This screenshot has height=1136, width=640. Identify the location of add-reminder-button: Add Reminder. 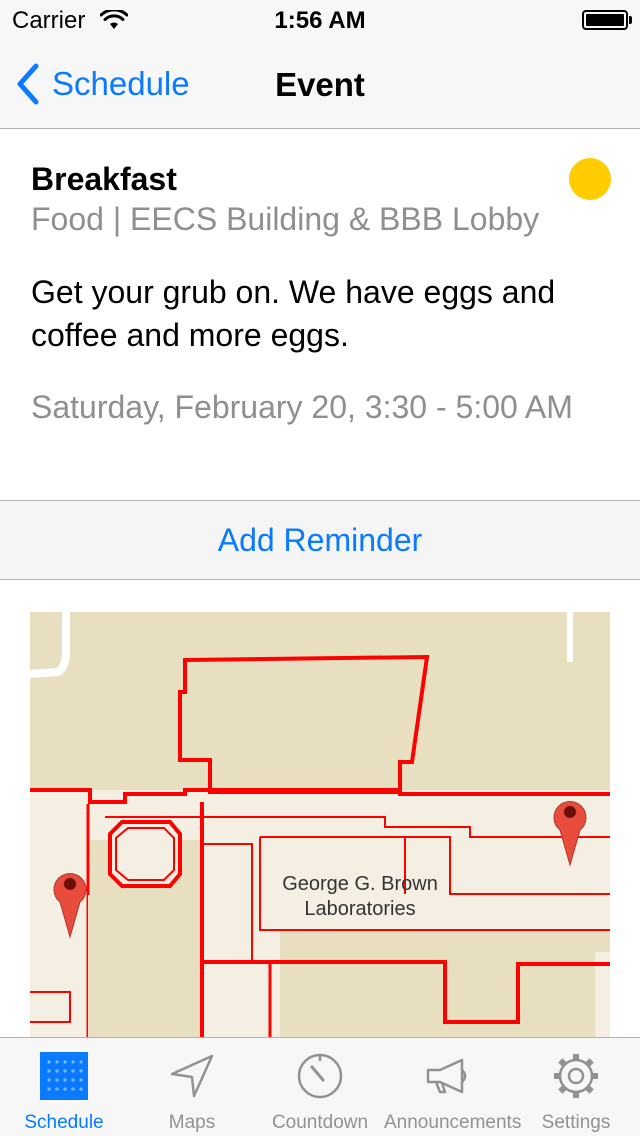
(320, 540).